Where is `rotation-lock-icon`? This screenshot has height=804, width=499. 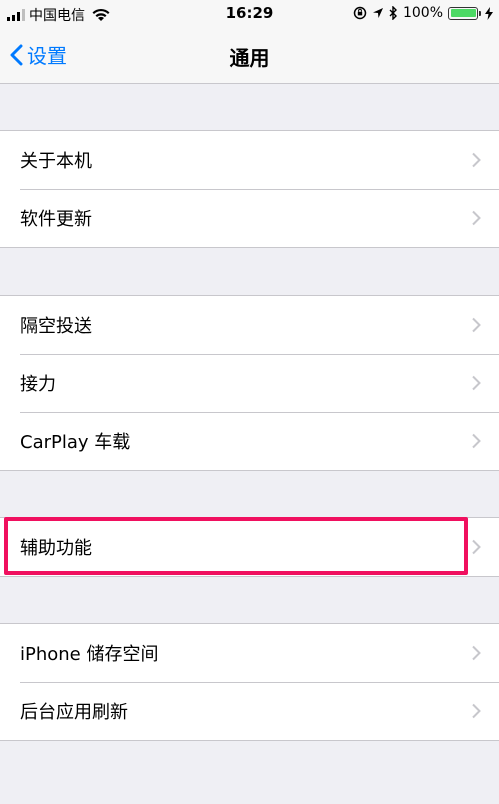 rotation-lock-icon is located at coordinates (360, 13).